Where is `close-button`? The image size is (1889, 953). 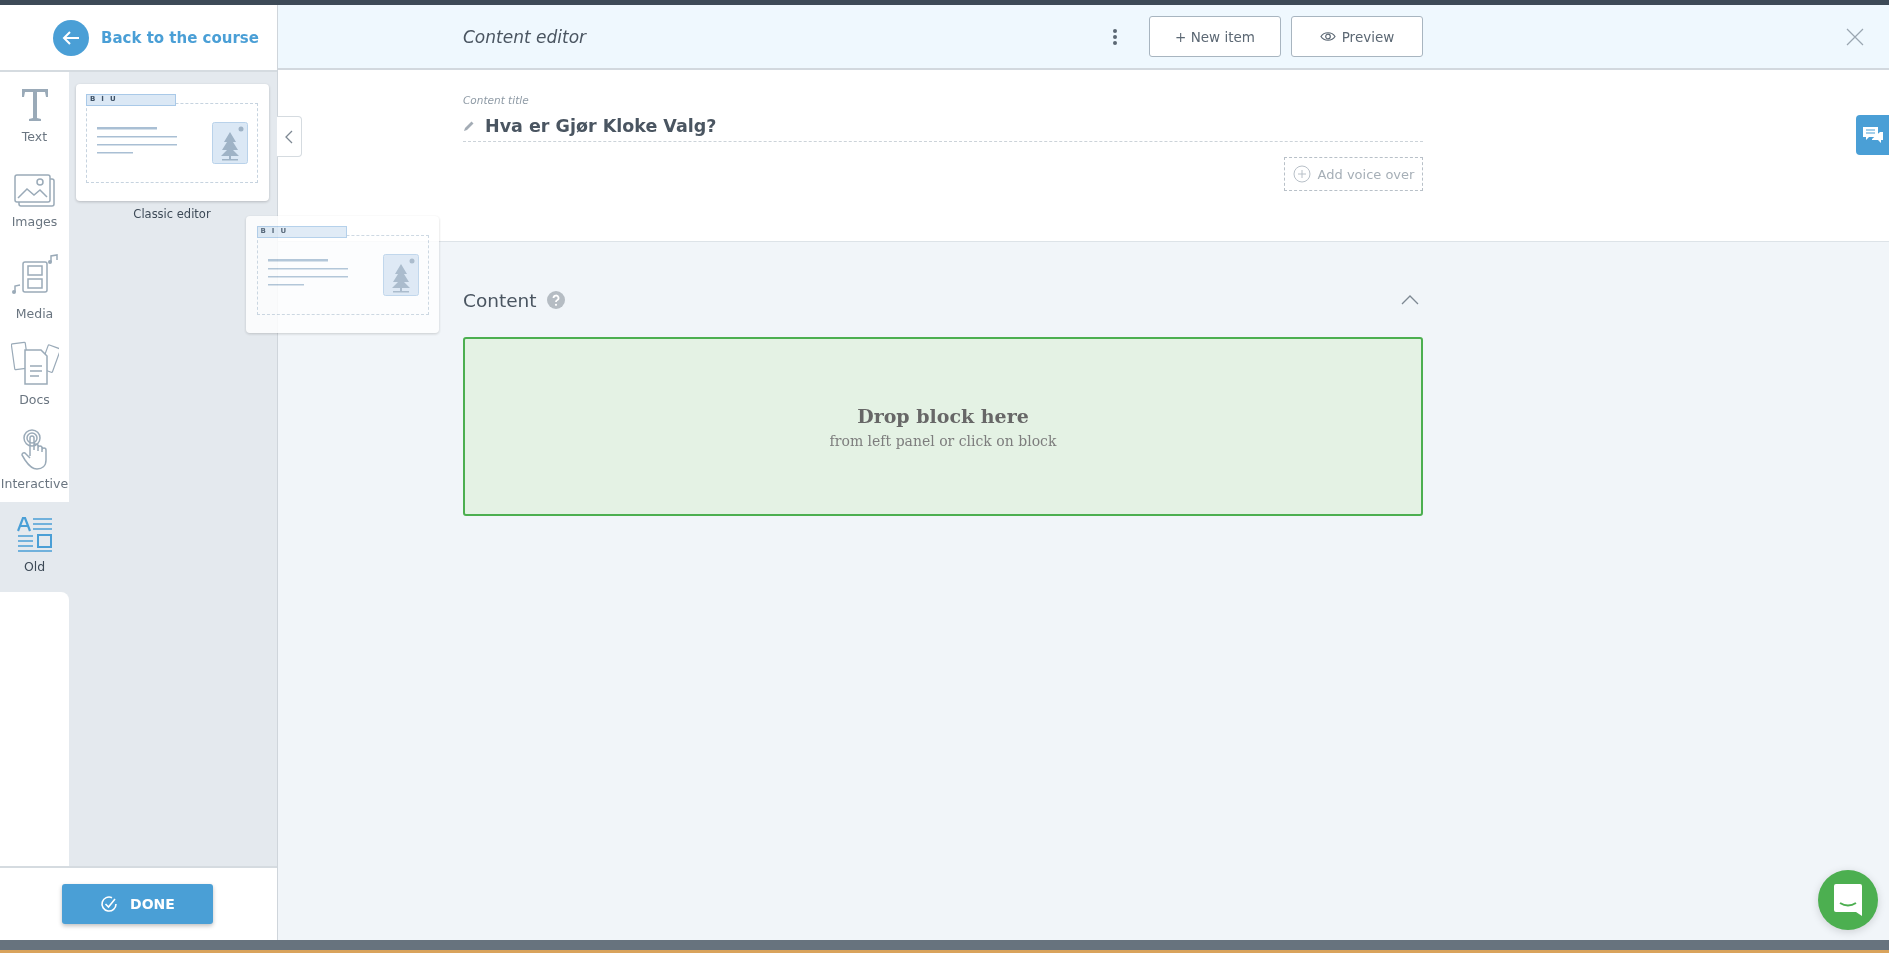
close-button is located at coordinates (1855, 36).